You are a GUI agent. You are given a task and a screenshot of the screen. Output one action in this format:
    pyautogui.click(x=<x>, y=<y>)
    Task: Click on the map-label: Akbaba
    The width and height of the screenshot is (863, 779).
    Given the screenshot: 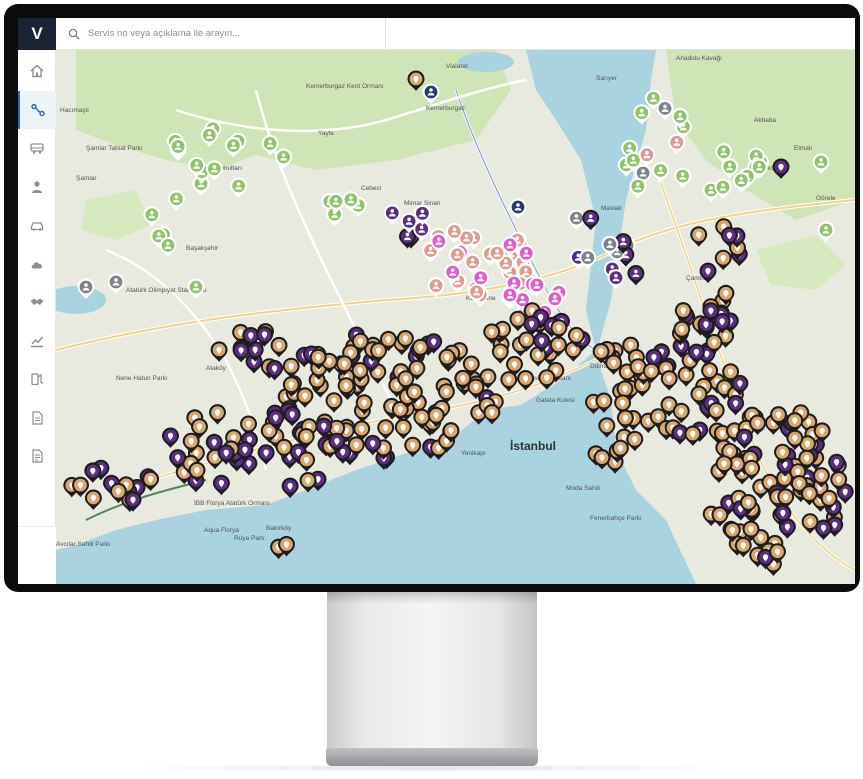 What is the action you would take?
    pyautogui.click(x=765, y=120)
    